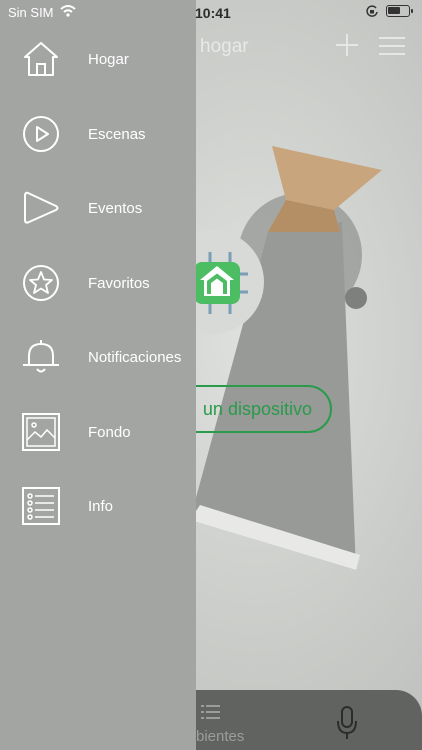 This screenshot has width=422, height=750. Describe the element at coordinates (41, 59) in the screenshot. I see `home-icon` at that location.